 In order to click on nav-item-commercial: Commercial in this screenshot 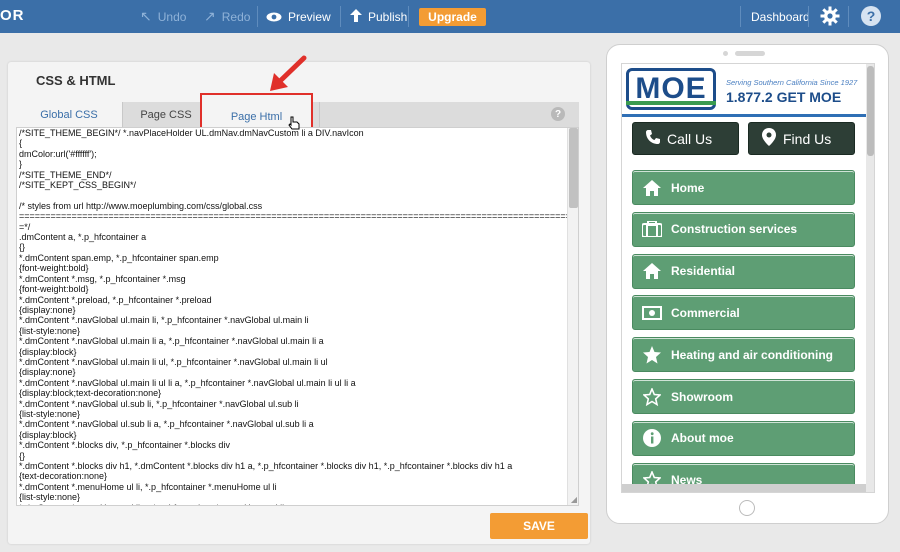, I will do `click(743, 313)`.